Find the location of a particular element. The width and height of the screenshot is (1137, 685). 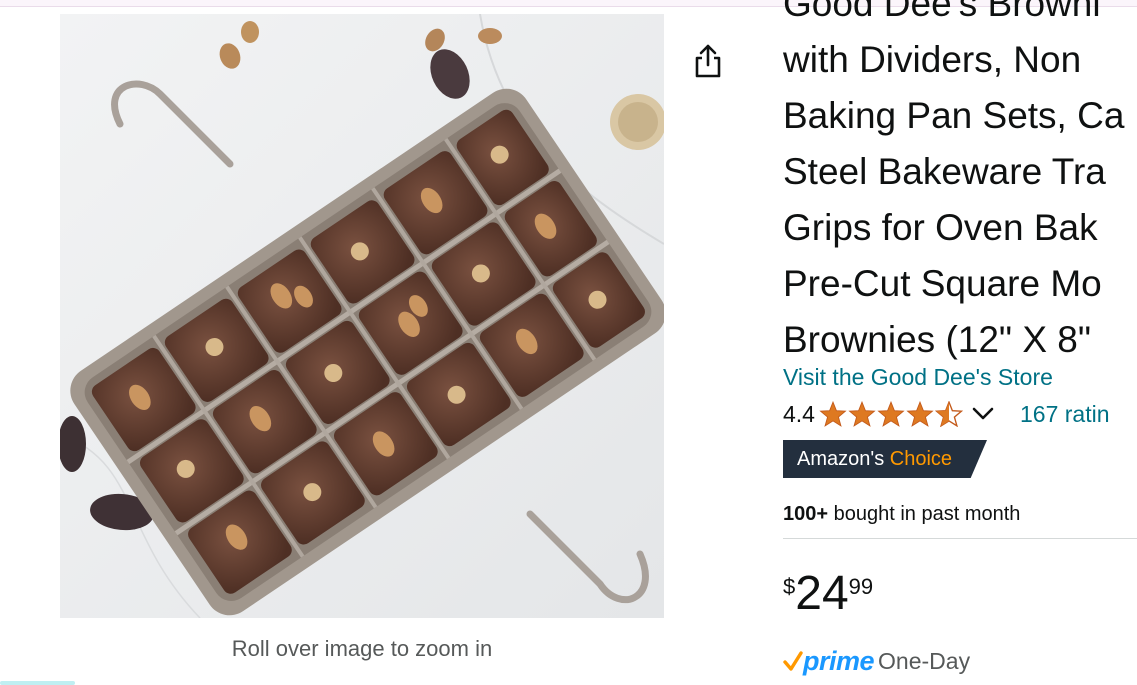

bought-count: 100+ is located at coordinates (806, 514).